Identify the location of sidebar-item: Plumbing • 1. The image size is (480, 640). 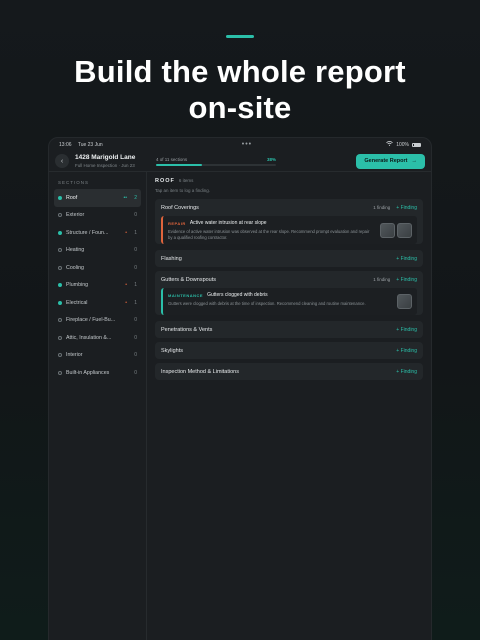
(97, 286).